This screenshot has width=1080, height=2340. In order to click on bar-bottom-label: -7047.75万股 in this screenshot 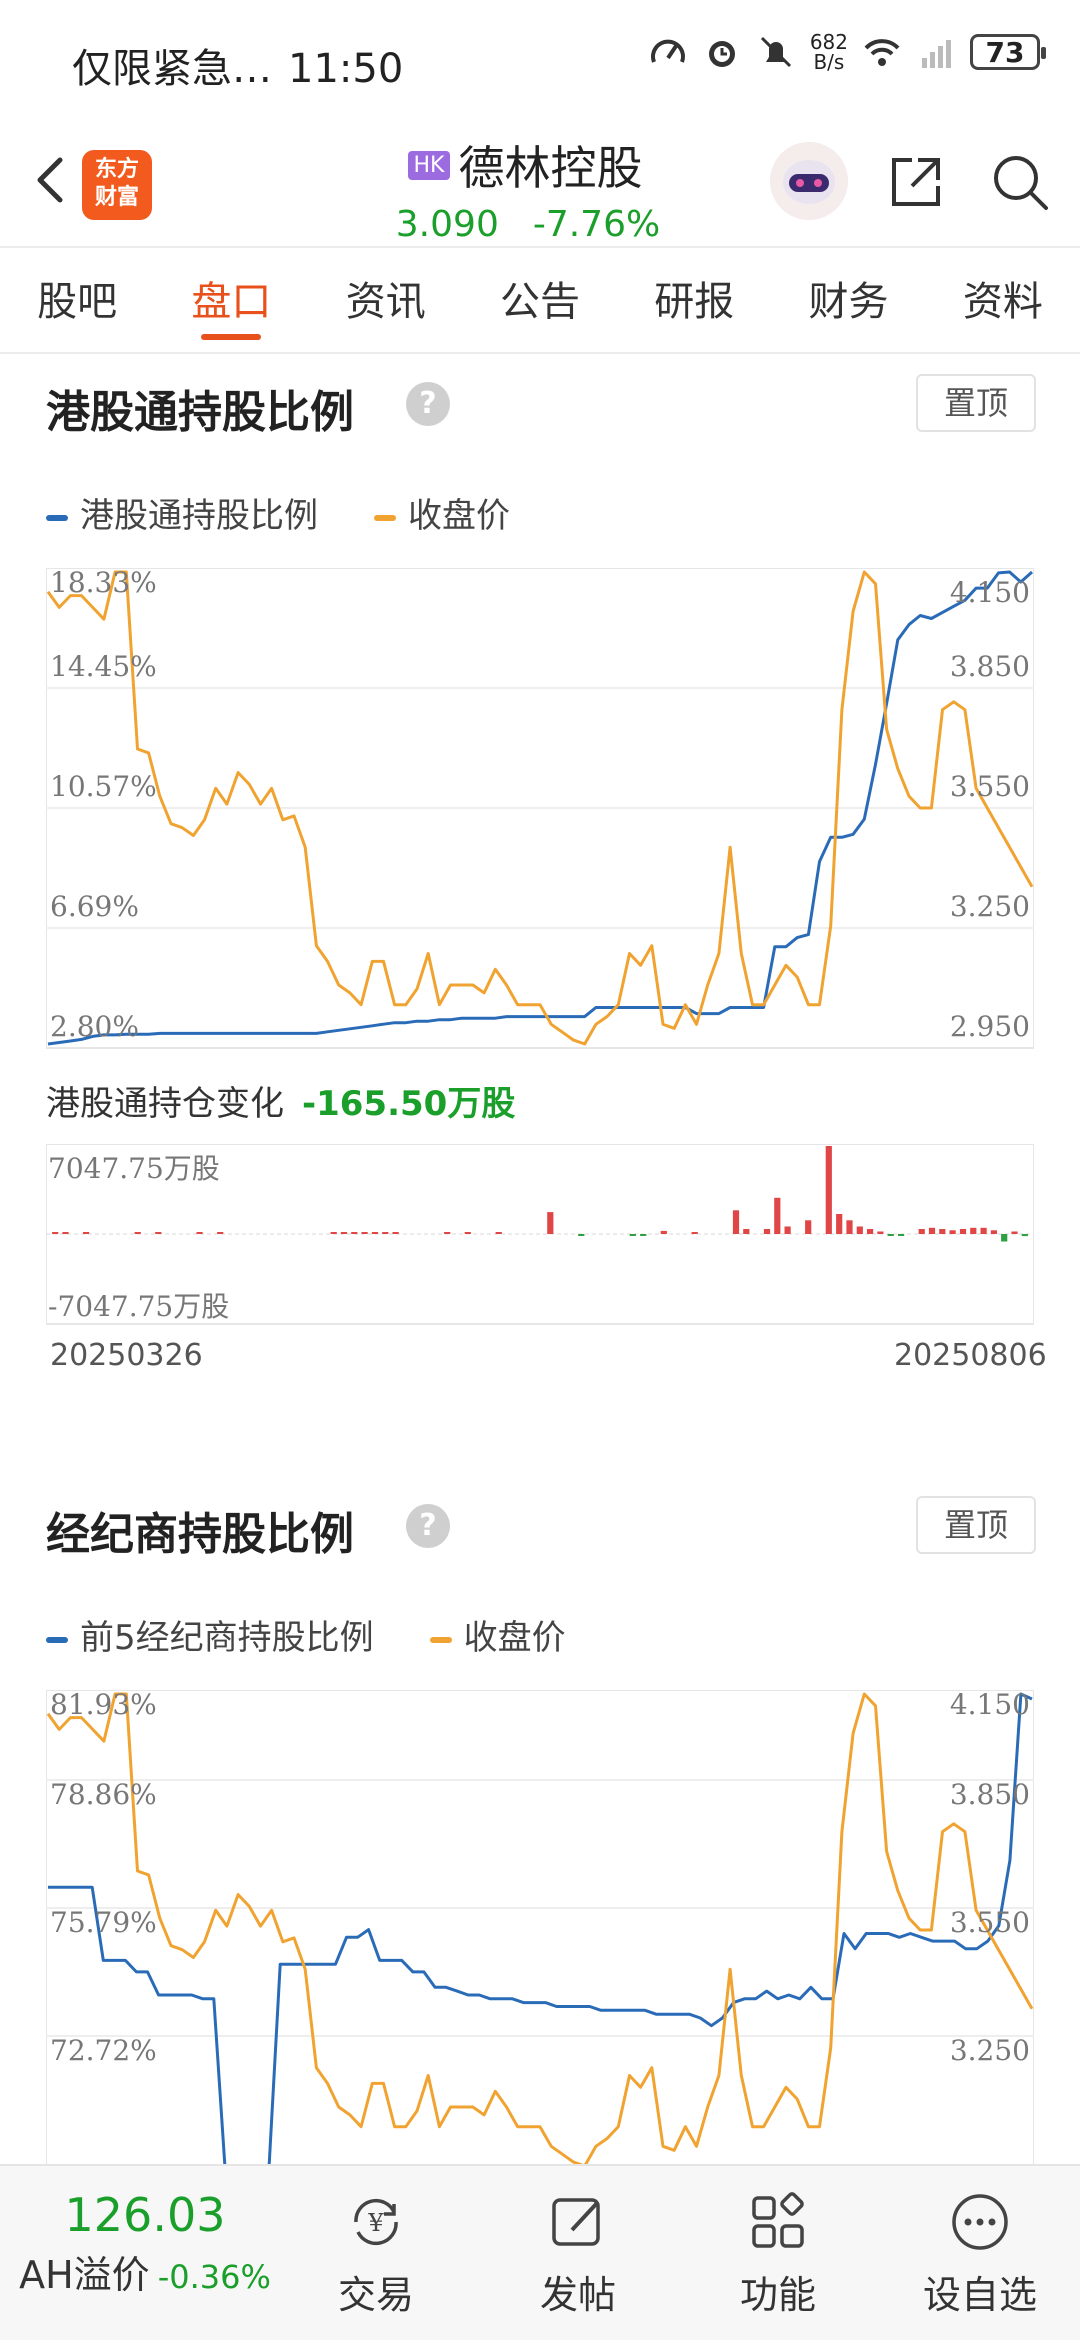, I will do `click(138, 1306)`.